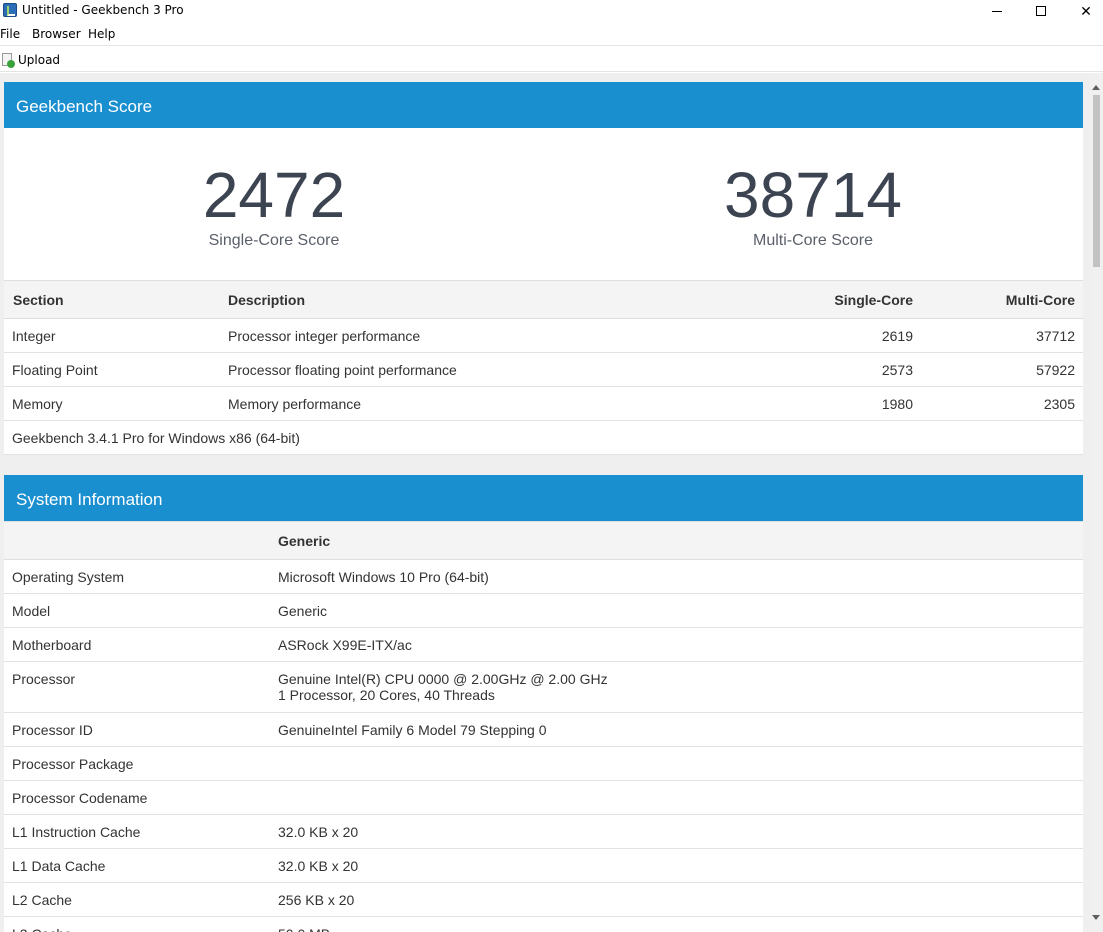 The image size is (1103, 932). I want to click on row-section: Memory, so click(116, 403).